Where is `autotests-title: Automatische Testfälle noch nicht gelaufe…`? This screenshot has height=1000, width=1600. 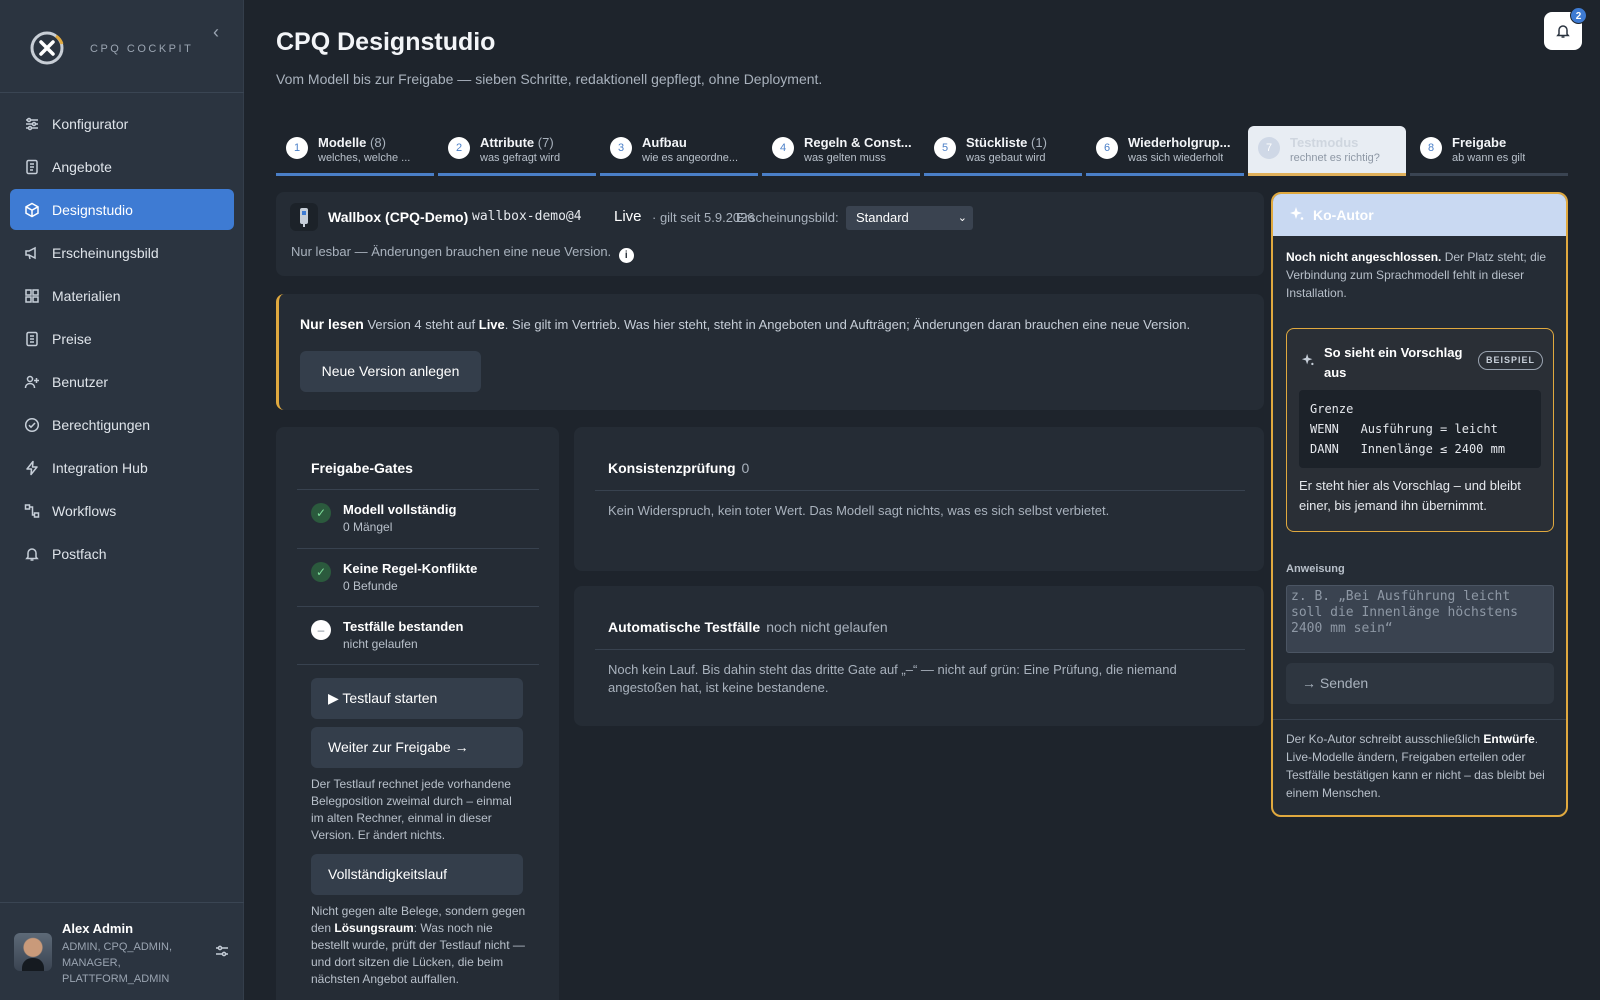 autotests-title: Automatische Testfälle noch nicht gelaufe… is located at coordinates (748, 627).